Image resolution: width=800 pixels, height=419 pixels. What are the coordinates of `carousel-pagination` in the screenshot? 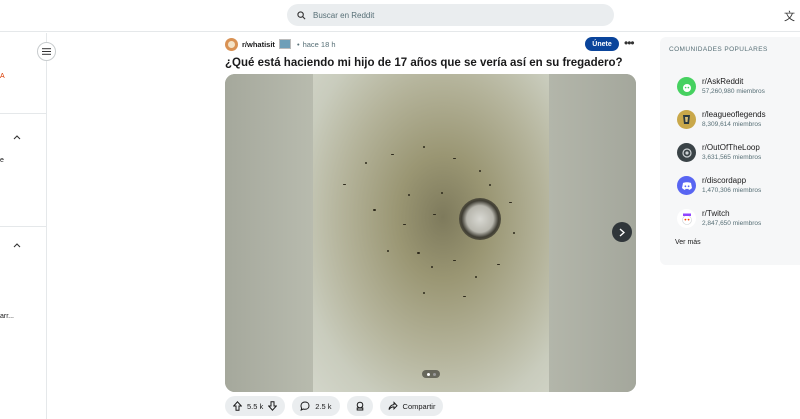 It's located at (431, 374).